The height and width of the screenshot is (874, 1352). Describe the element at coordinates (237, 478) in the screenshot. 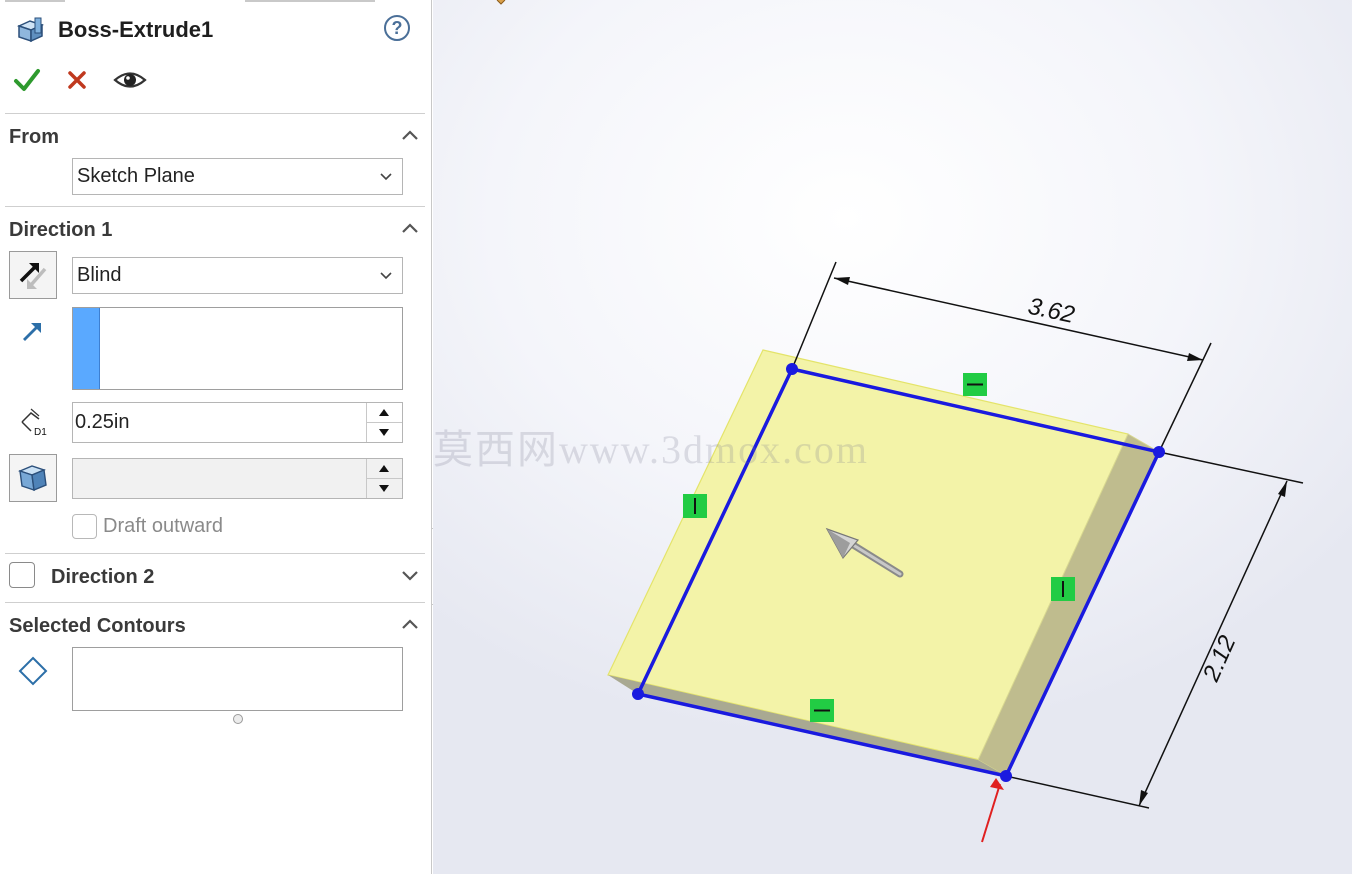

I see `draft-angle-input` at that location.